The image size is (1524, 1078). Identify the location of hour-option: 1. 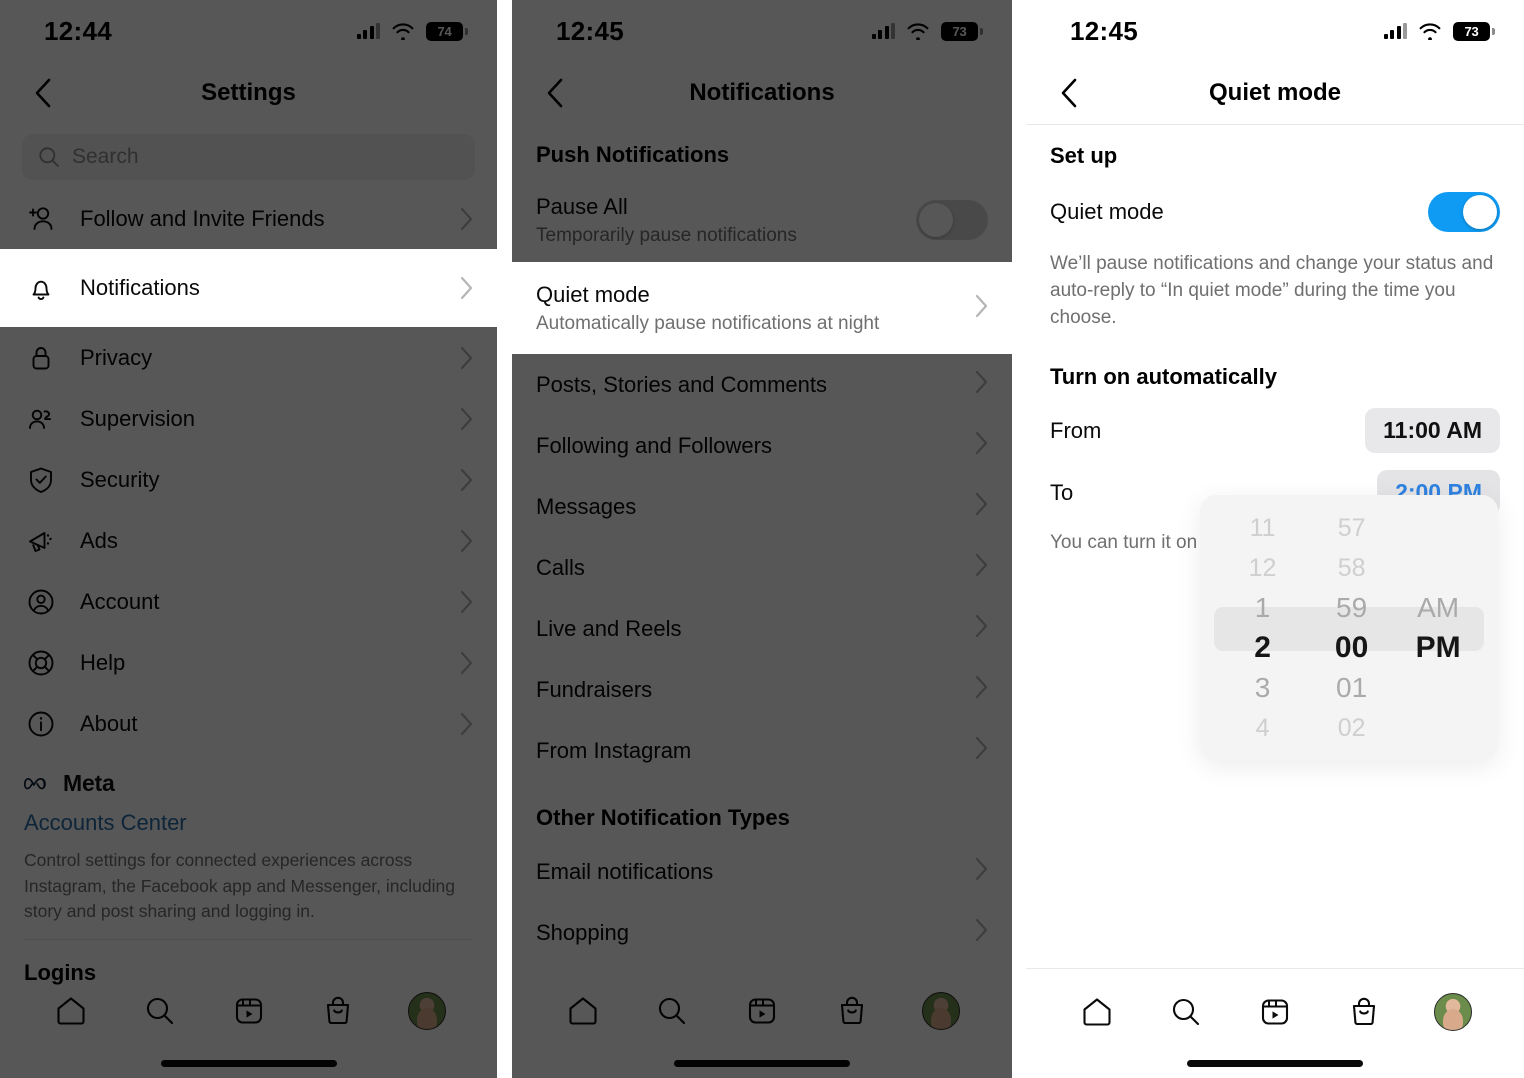
(1262, 608).